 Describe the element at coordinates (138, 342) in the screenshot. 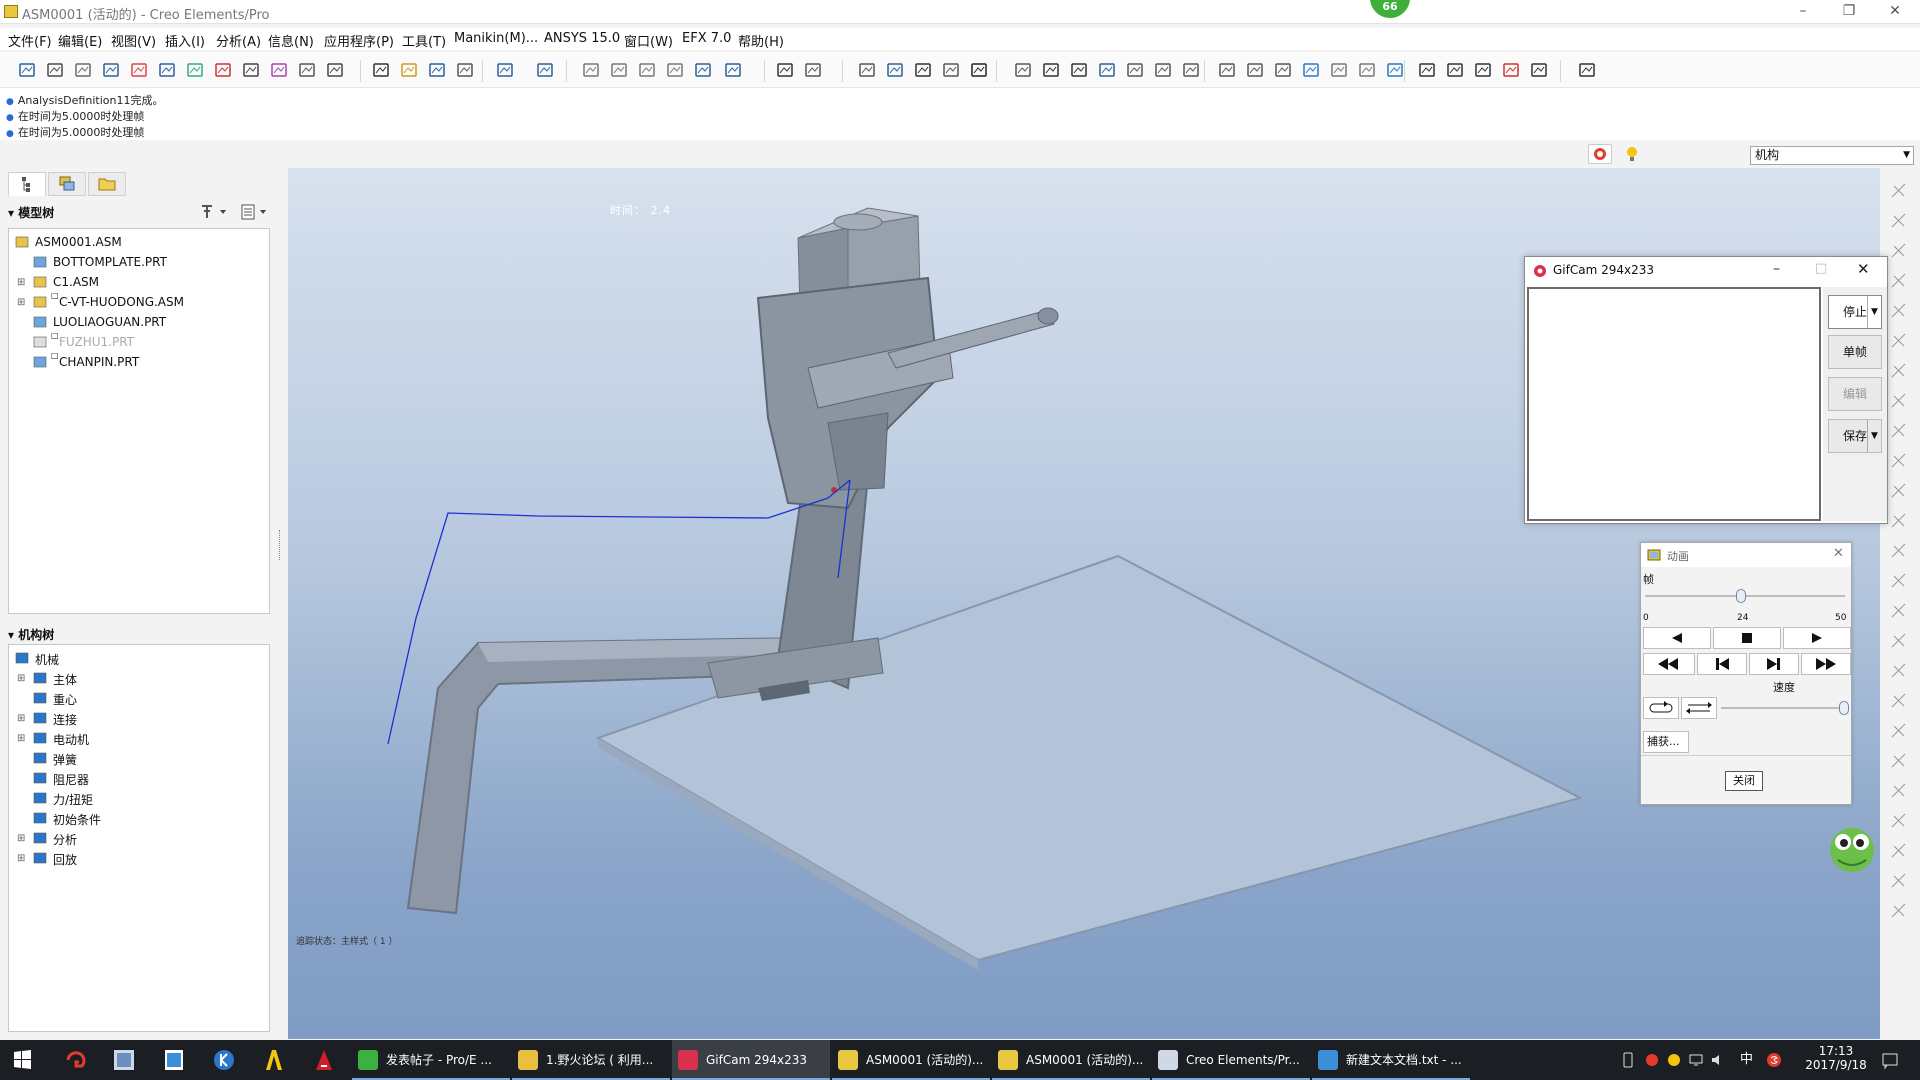

I see `tree-item: □ FUZHU1.PRT` at that location.